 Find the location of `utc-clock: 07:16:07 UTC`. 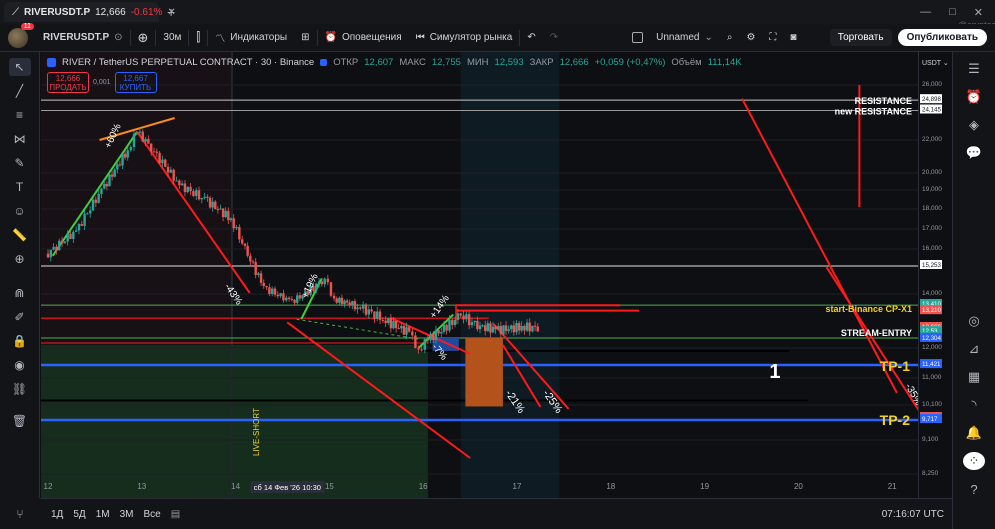

utc-clock: 07:16:07 UTC is located at coordinates (914, 514).